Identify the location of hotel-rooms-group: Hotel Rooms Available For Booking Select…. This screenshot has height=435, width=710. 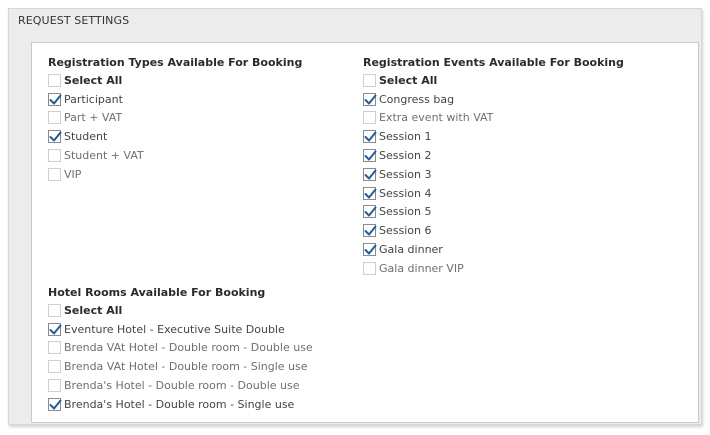
(180, 349).